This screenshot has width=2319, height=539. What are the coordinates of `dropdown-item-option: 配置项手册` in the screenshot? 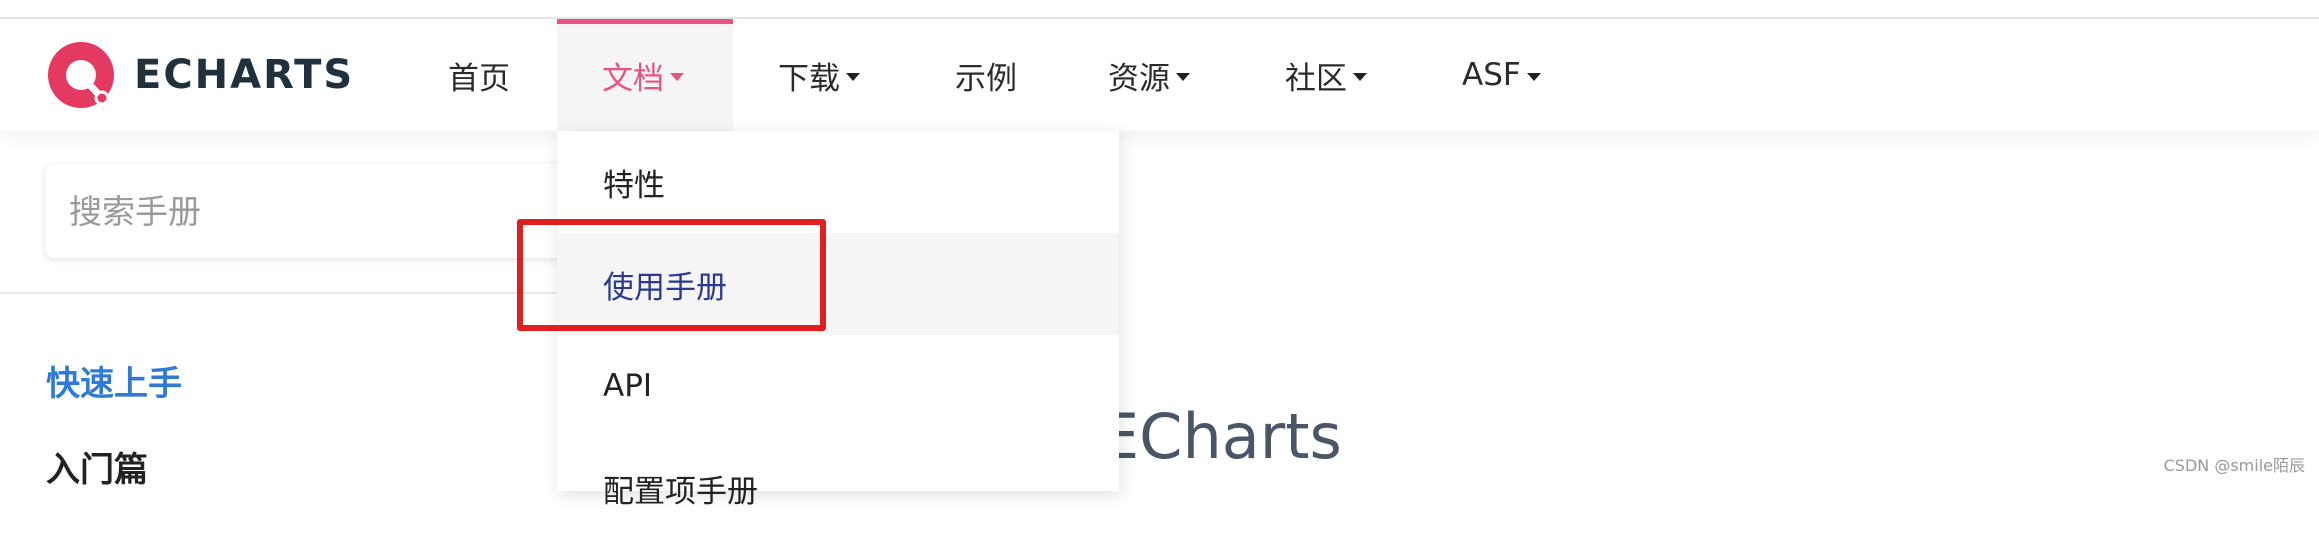 It's located at (838, 488).